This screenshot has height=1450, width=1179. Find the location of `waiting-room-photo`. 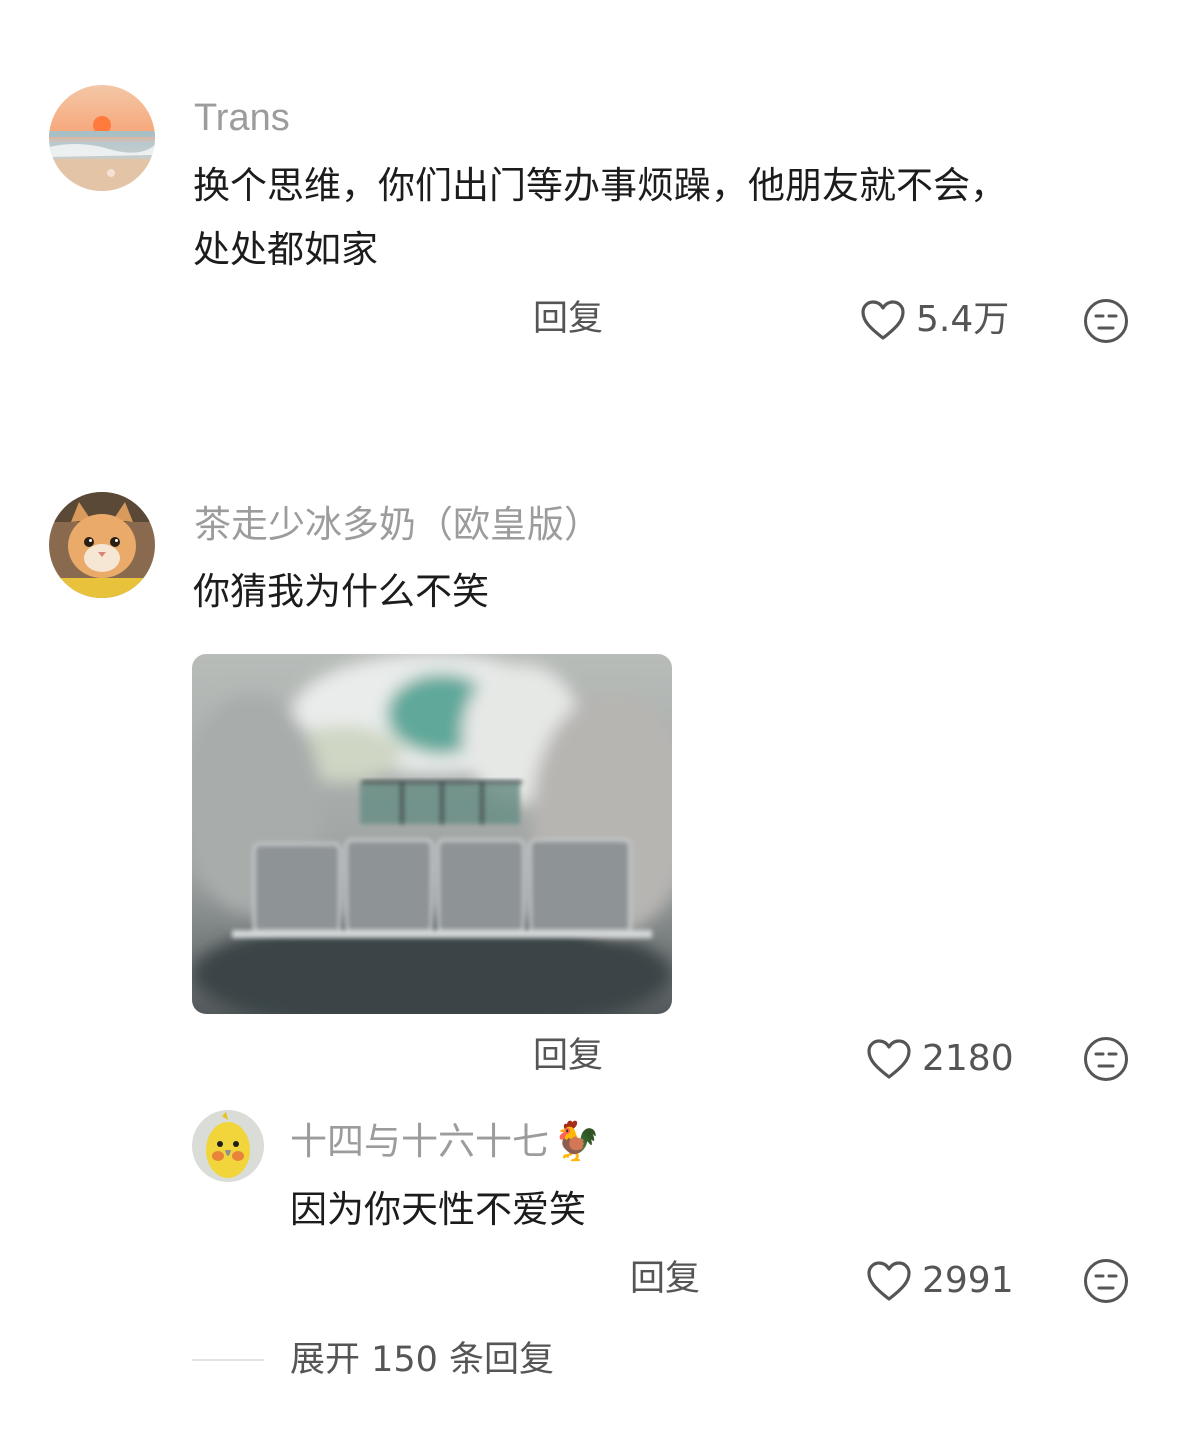

waiting-room-photo is located at coordinates (432, 834).